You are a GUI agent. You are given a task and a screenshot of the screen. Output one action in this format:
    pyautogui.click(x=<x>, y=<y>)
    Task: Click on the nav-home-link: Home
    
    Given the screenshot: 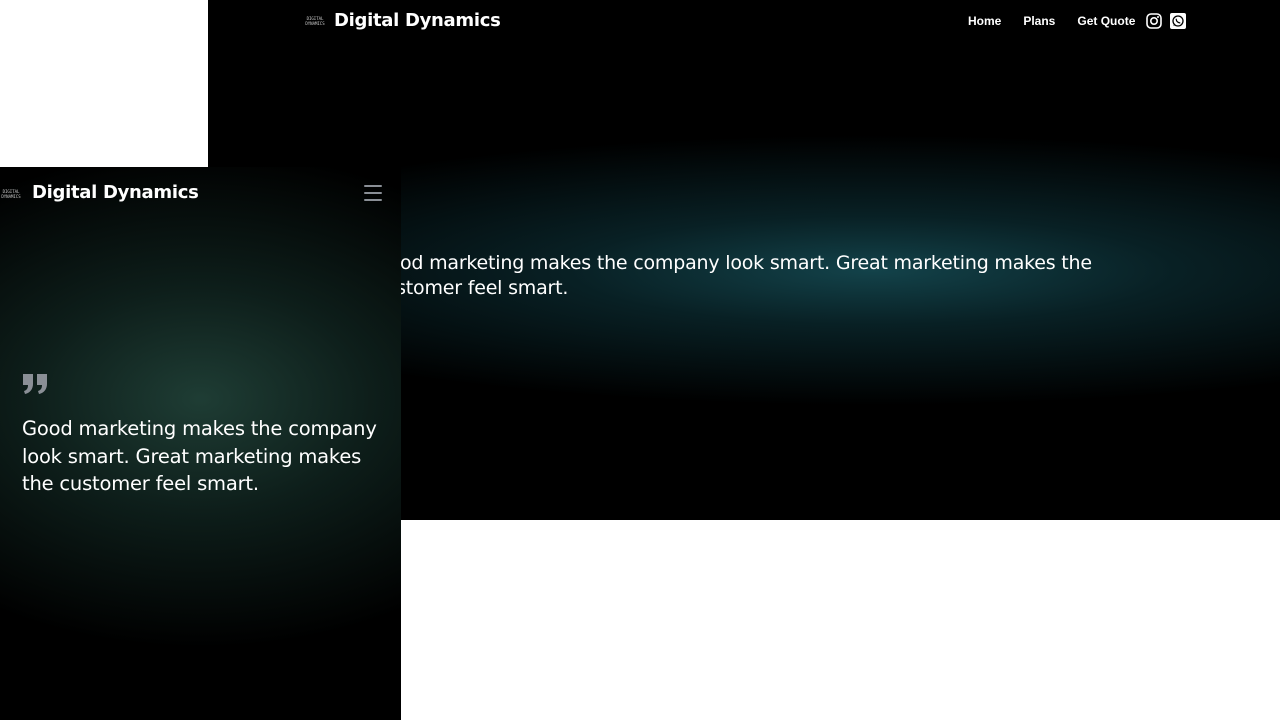 What is the action you would take?
    pyautogui.click(x=984, y=21)
    